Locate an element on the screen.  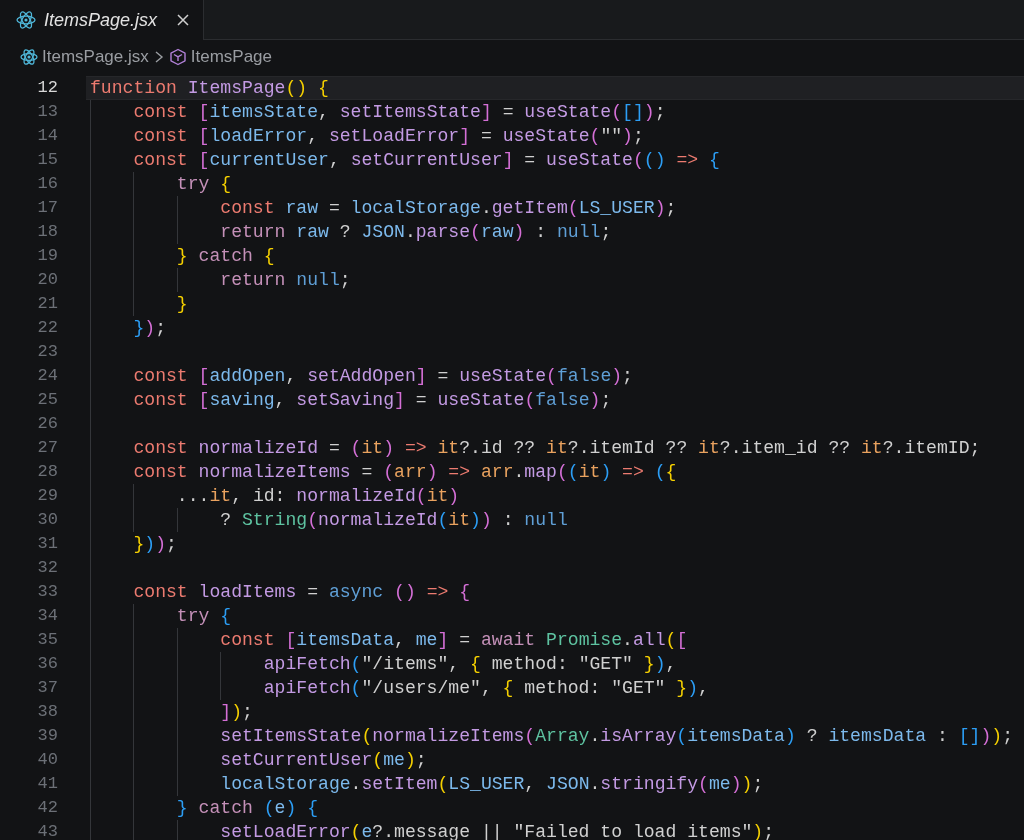
breadcrumb-item: ItemsPage.jsx is located at coordinates (84, 57).